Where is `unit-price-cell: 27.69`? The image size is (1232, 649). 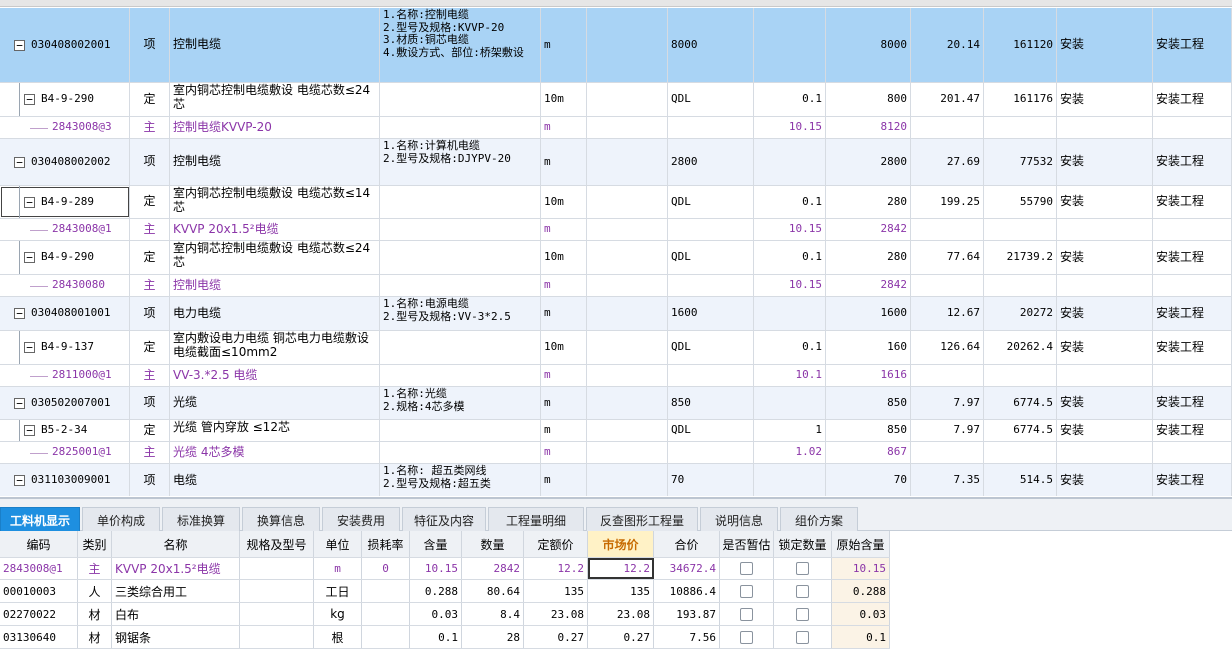 unit-price-cell: 27.69 is located at coordinates (947, 162).